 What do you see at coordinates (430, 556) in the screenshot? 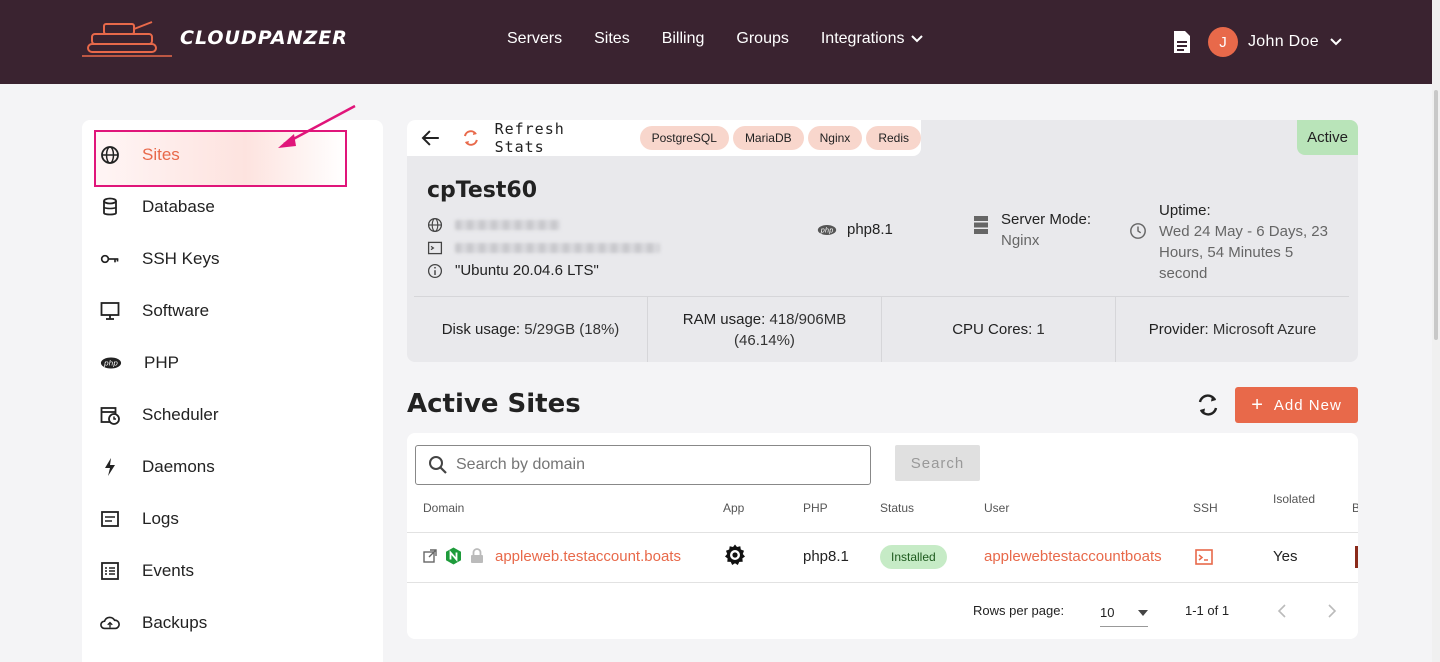
I see `external-link-icon` at bounding box center [430, 556].